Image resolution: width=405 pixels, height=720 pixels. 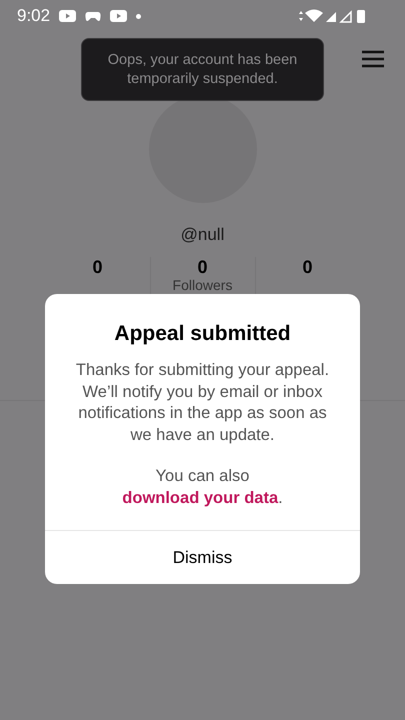 I want to click on menu-icon, so click(x=373, y=59).